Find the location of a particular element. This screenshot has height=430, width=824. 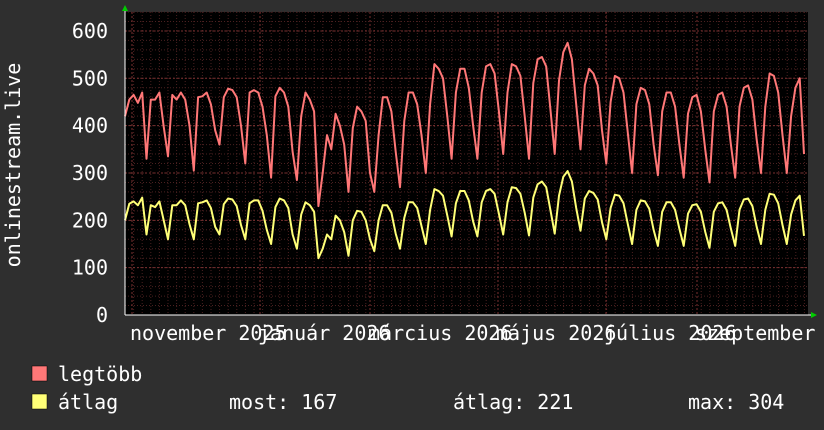

y-tick-label: 600 is located at coordinates (90, 31).